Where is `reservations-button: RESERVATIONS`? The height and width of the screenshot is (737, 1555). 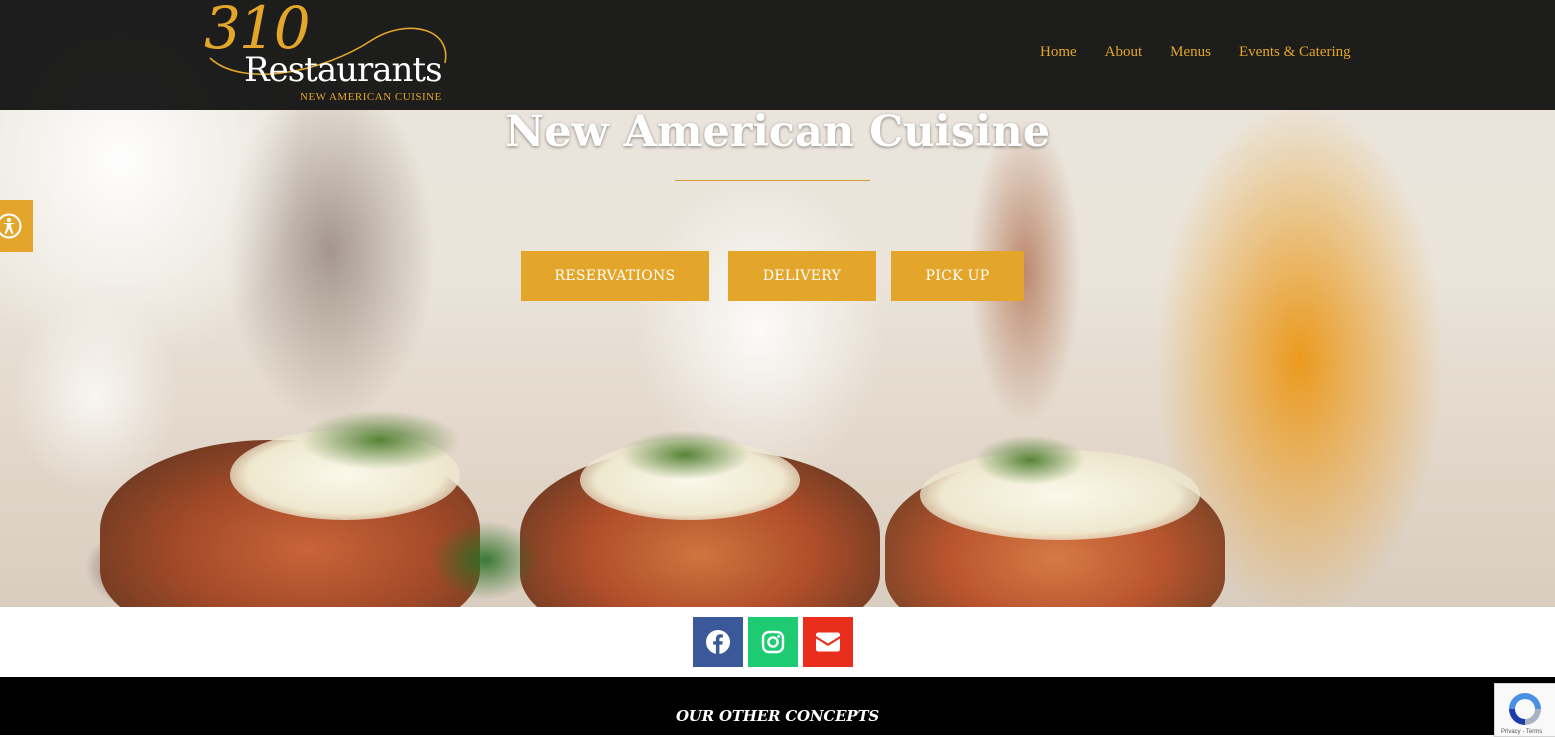 reservations-button: RESERVATIONS is located at coordinates (615, 276).